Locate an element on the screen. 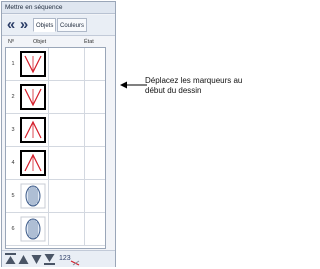 The width and height of the screenshot is (320, 269). panel-toolbar: « » Objets Couleurs is located at coordinates (58, 25).